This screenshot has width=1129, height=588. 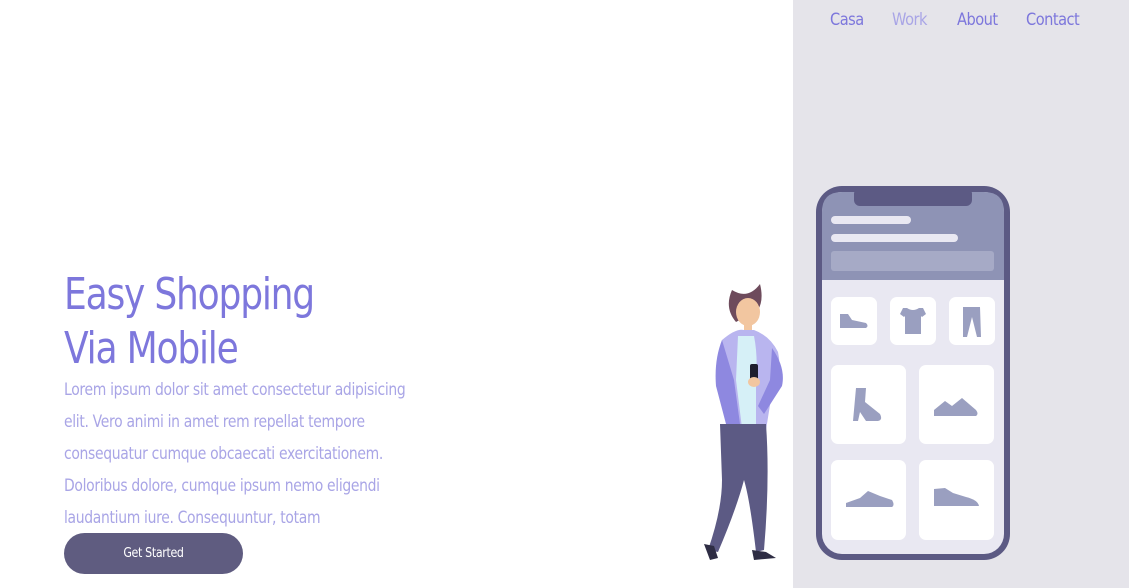 I want to click on hero-title-line-2: Via Mobile, so click(x=151, y=348).